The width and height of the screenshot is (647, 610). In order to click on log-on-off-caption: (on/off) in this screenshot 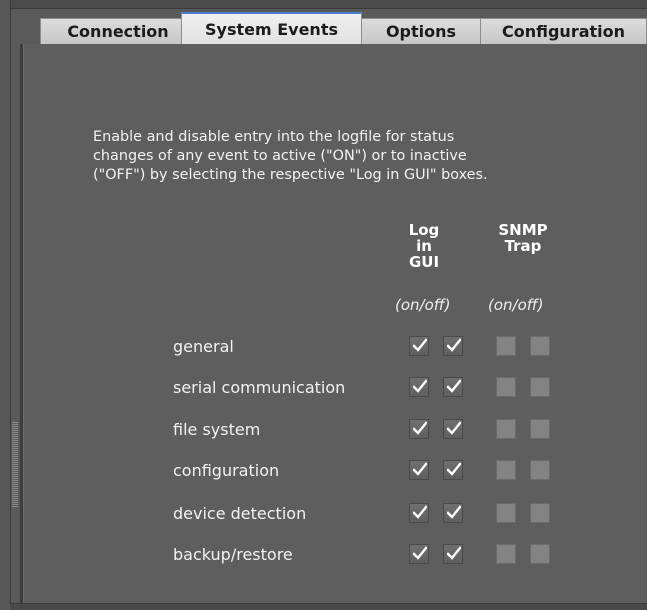, I will do `click(423, 305)`.